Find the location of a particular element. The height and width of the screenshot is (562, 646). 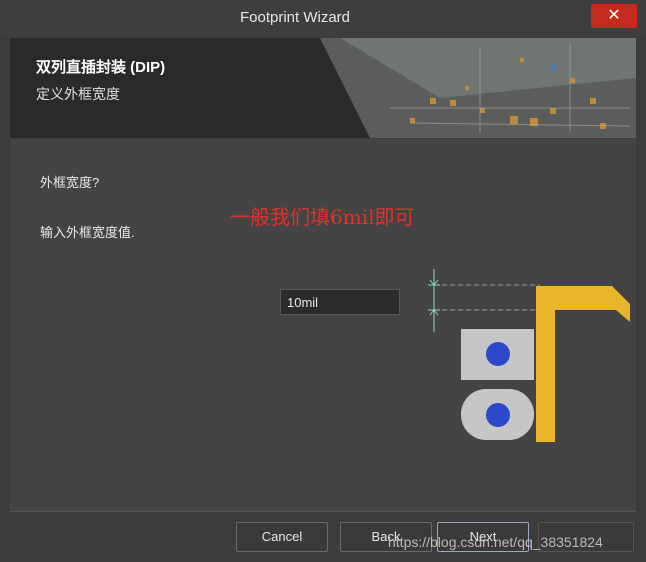

annotation-text: 一般我们填6mil即可 is located at coordinates (322, 217).